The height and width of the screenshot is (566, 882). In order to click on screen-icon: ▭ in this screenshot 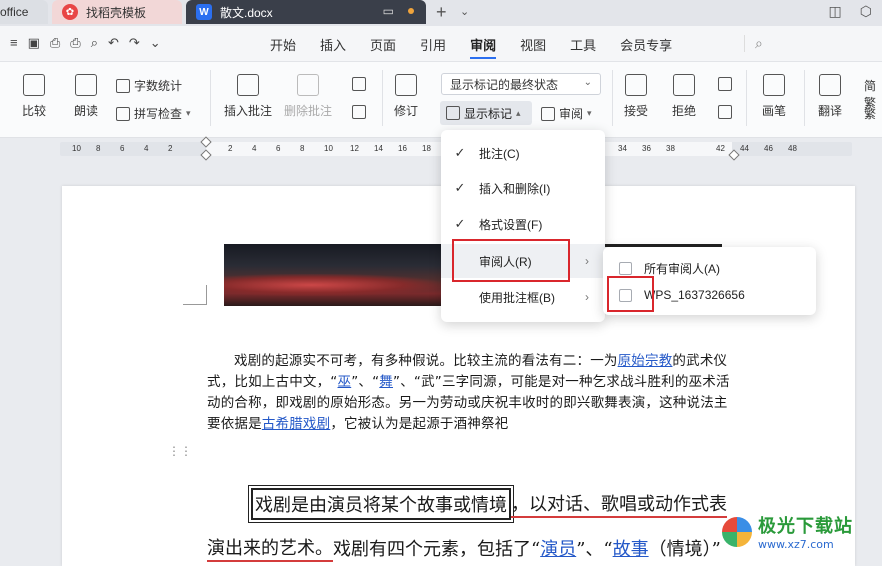, I will do `click(388, 11)`.